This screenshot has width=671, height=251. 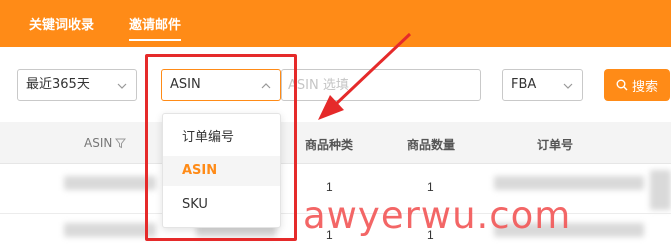 What do you see at coordinates (329, 145) in the screenshot?
I see `column-header-product-kinds: 商品种类` at bounding box center [329, 145].